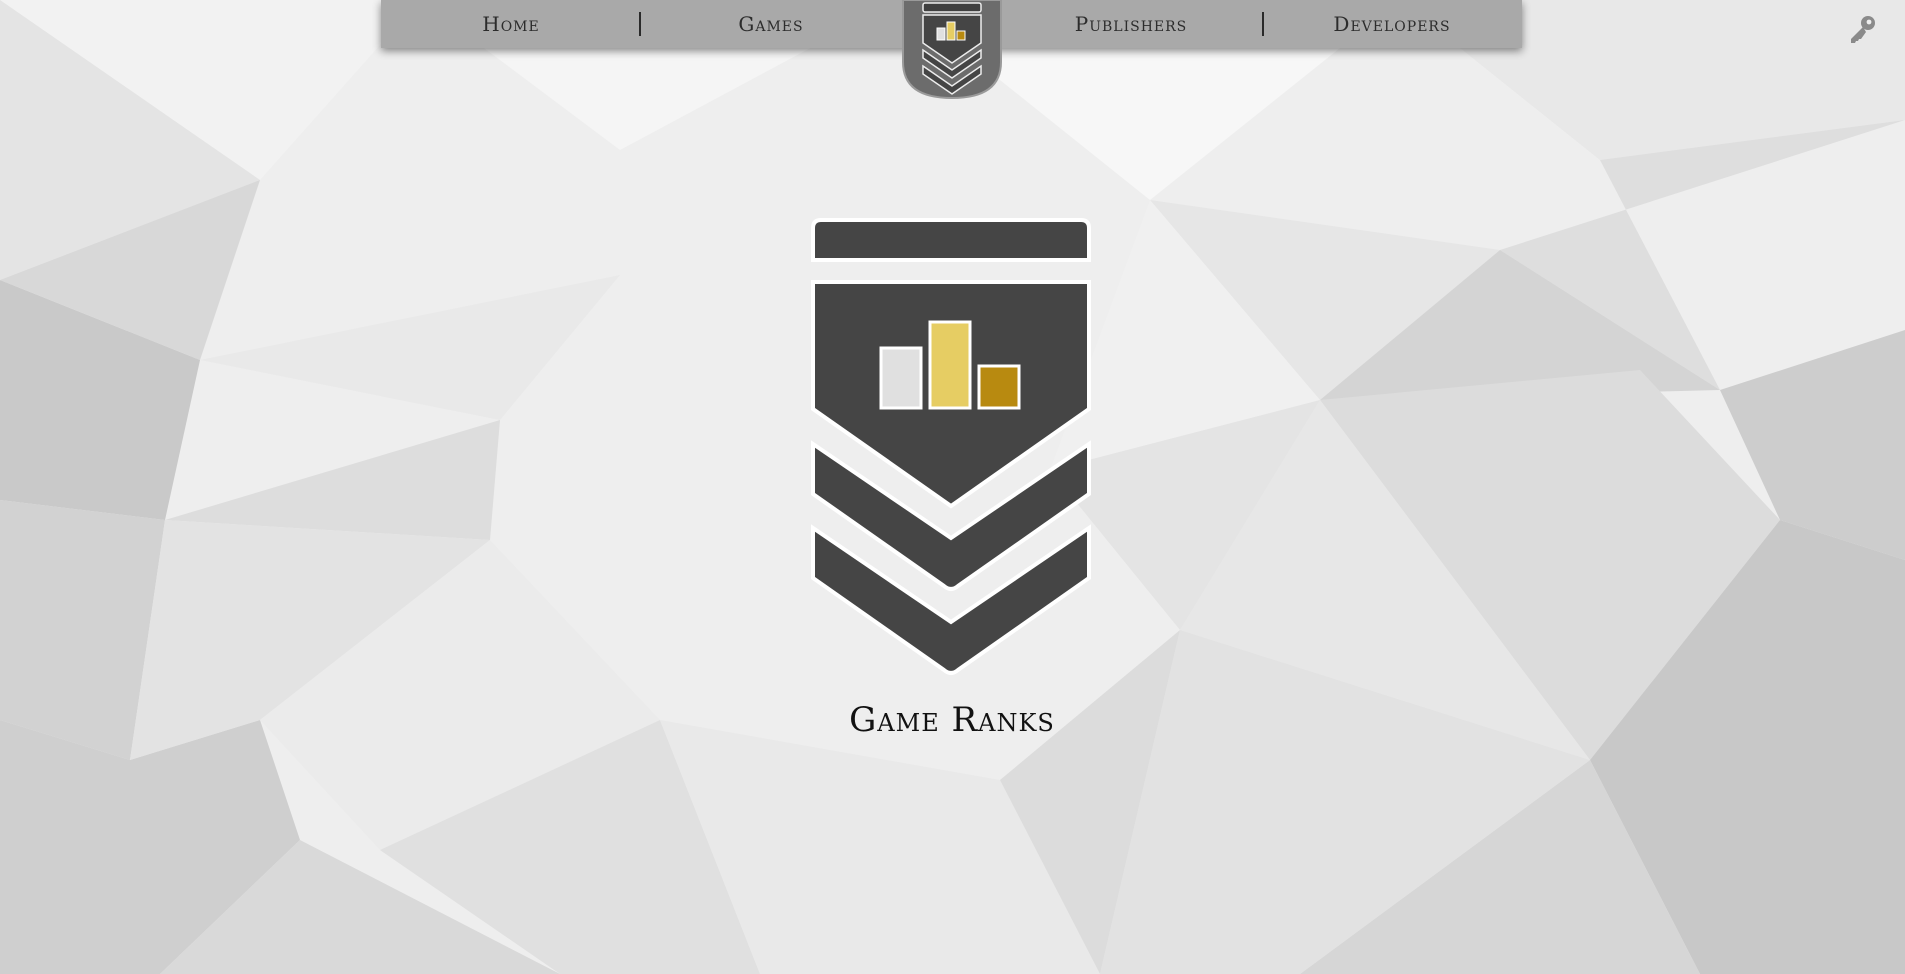  Describe the element at coordinates (1392, 24) in the screenshot. I see `nav-developers-link: Developers` at that location.